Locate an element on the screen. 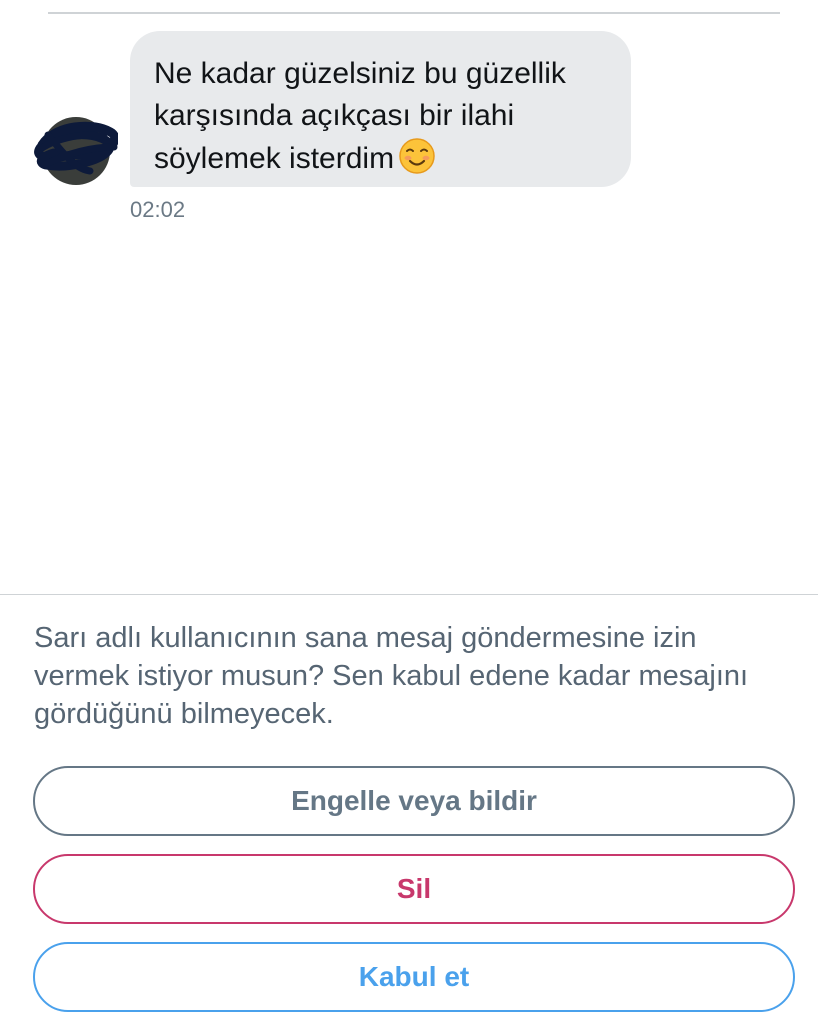 Image resolution: width=818 pixels, height=1013 pixels. message-line-last: söylemek isterdim is located at coordinates (380, 158).